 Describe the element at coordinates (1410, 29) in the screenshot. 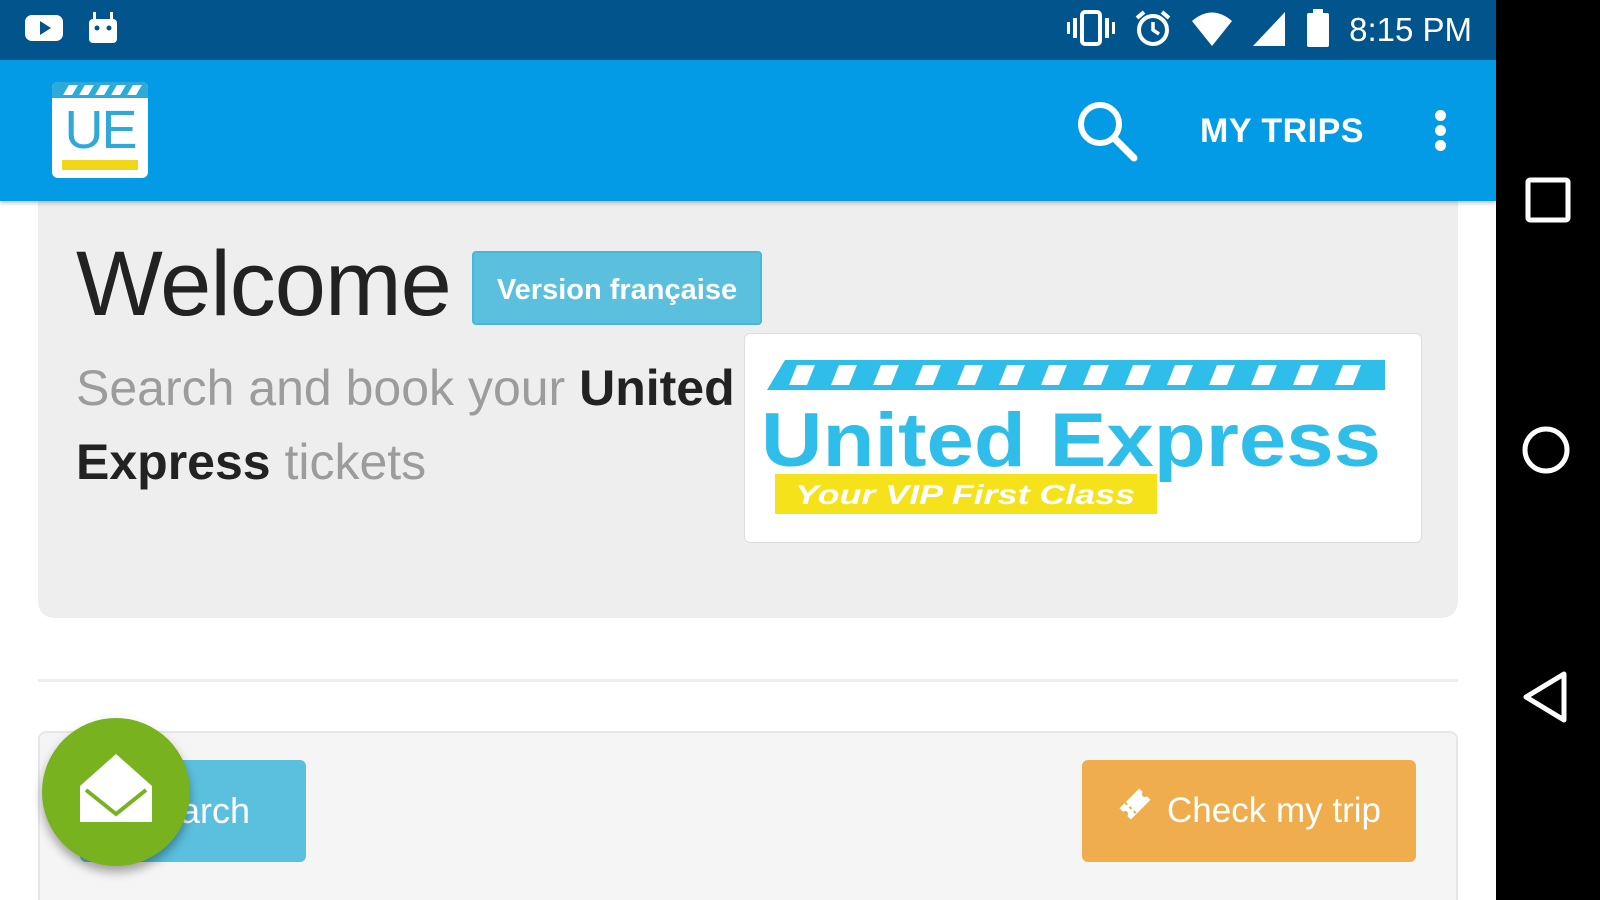

I see `status-time: 8:15 PM` at that location.